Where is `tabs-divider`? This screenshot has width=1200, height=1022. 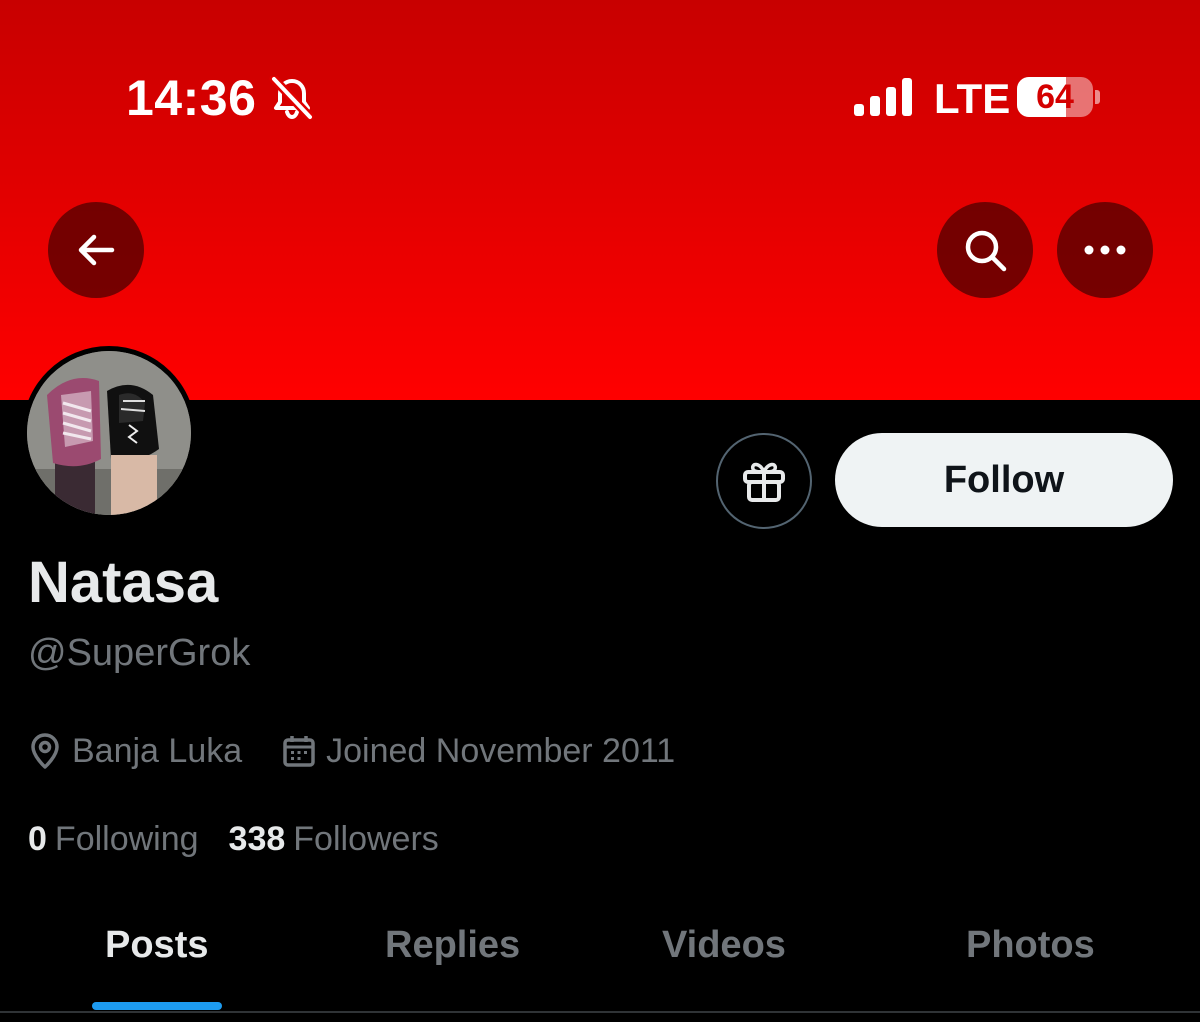
tabs-divider is located at coordinates (600, 1012).